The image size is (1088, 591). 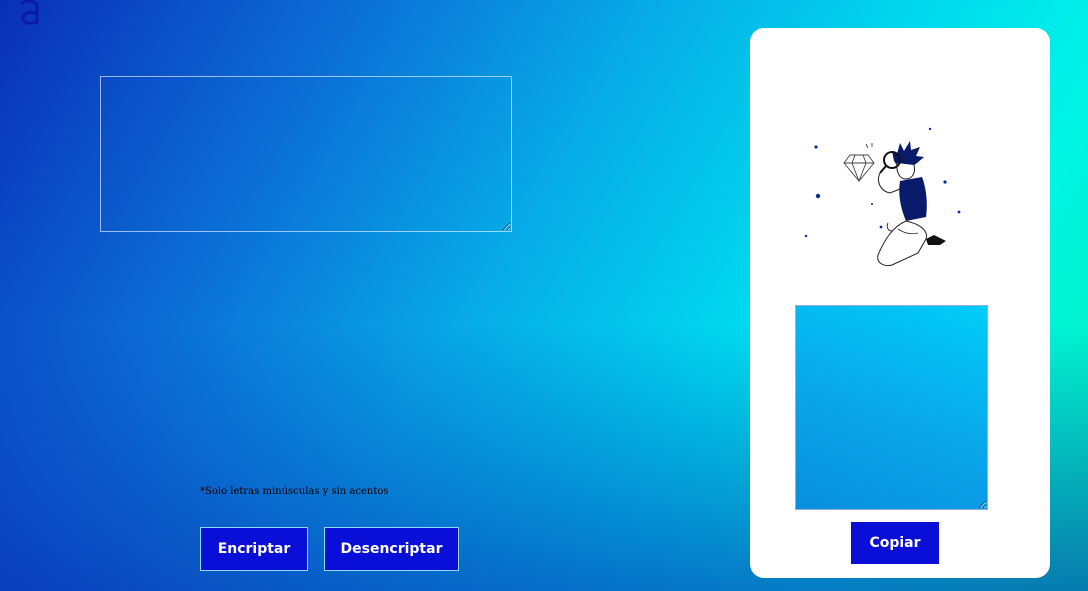 What do you see at coordinates (254, 549) in the screenshot?
I see `encrypt-button: Encriptar` at bounding box center [254, 549].